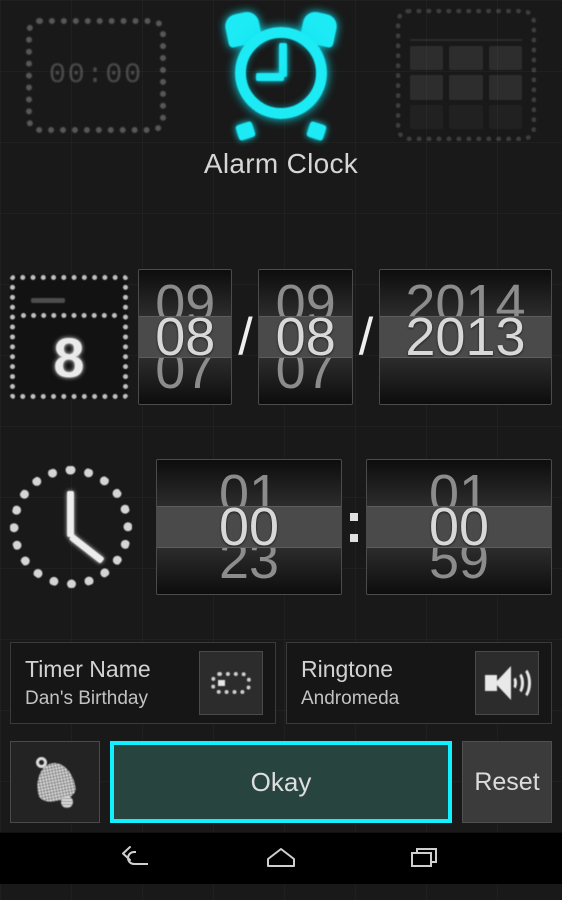 This screenshot has width=562, height=900. What do you see at coordinates (507, 782) in the screenshot?
I see `reset-button: Reset` at bounding box center [507, 782].